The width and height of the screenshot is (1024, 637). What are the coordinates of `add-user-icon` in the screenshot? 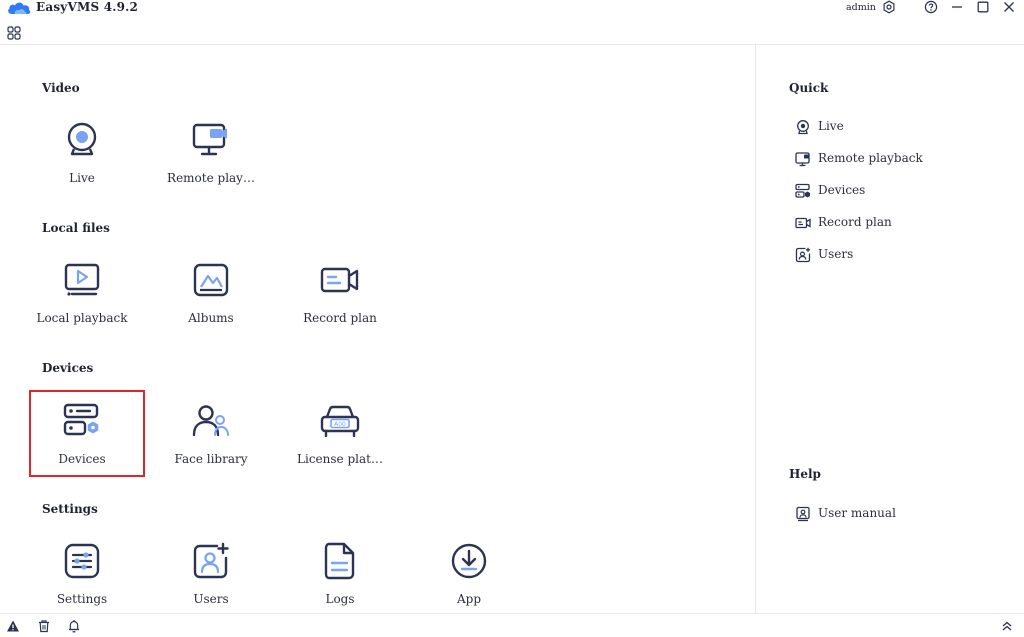 It's located at (211, 561).